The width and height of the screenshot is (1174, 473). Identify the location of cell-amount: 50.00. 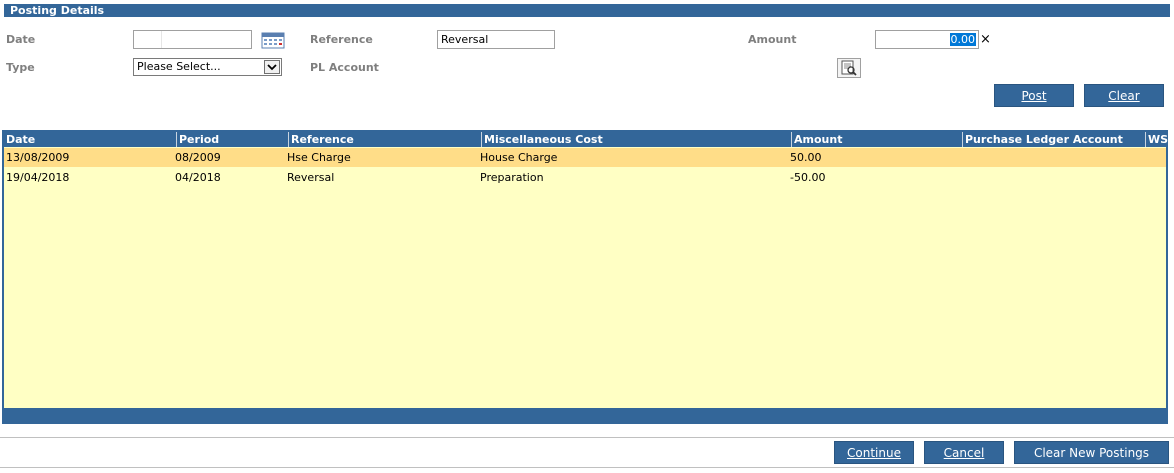
(806, 157).